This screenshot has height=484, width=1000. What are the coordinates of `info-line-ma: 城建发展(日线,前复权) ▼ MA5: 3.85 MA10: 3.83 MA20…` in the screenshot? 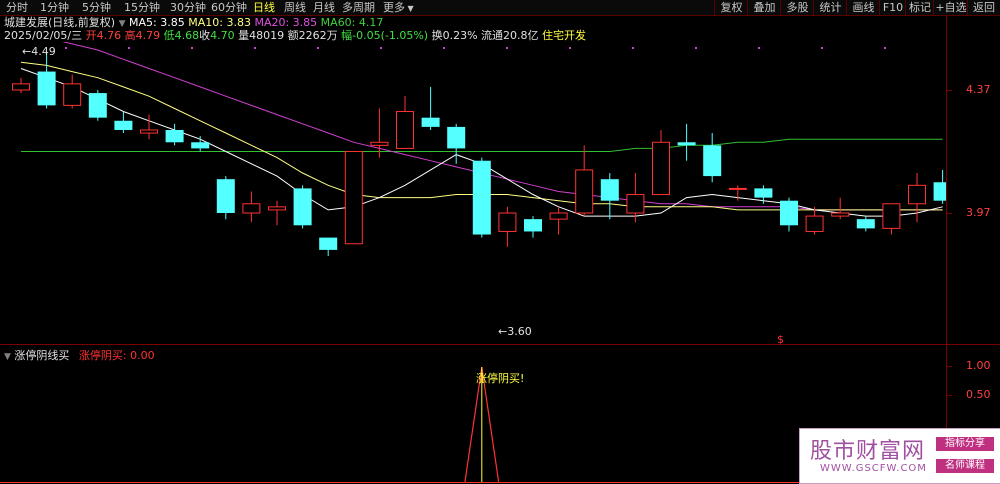 It's located at (193, 22).